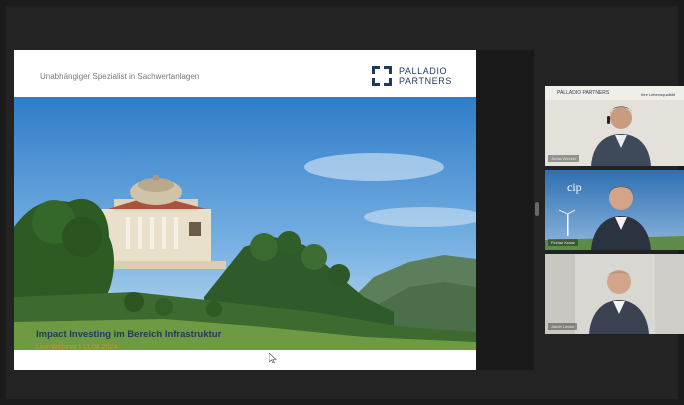 This screenshot has width=684, height=405. I want to click on participant-tile-2: cip Florian Kranz, so click(614, 210).